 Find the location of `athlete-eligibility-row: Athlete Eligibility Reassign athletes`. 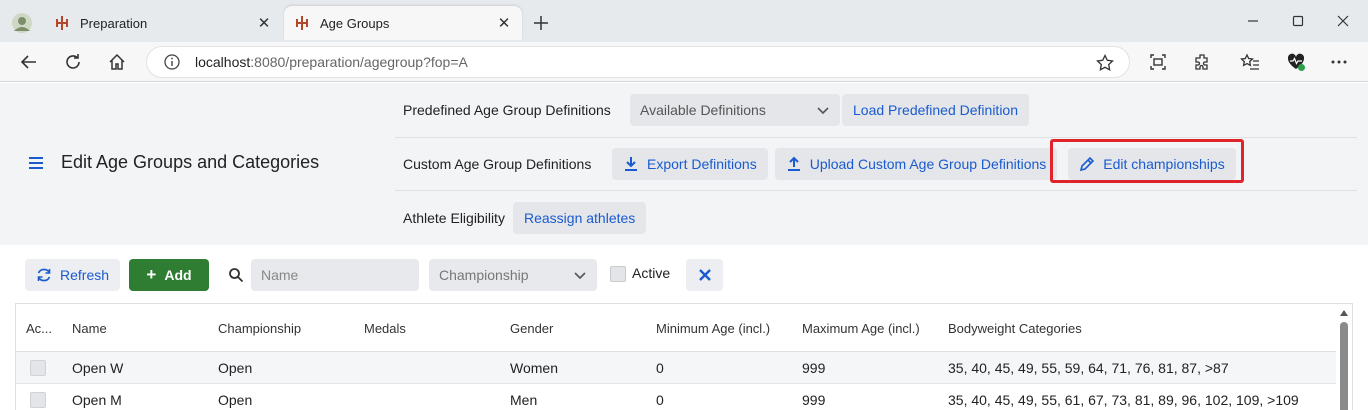

athlete-eligibility-row: Athlete Eligibility Reassign athletes is located at coordinates (876, 218).